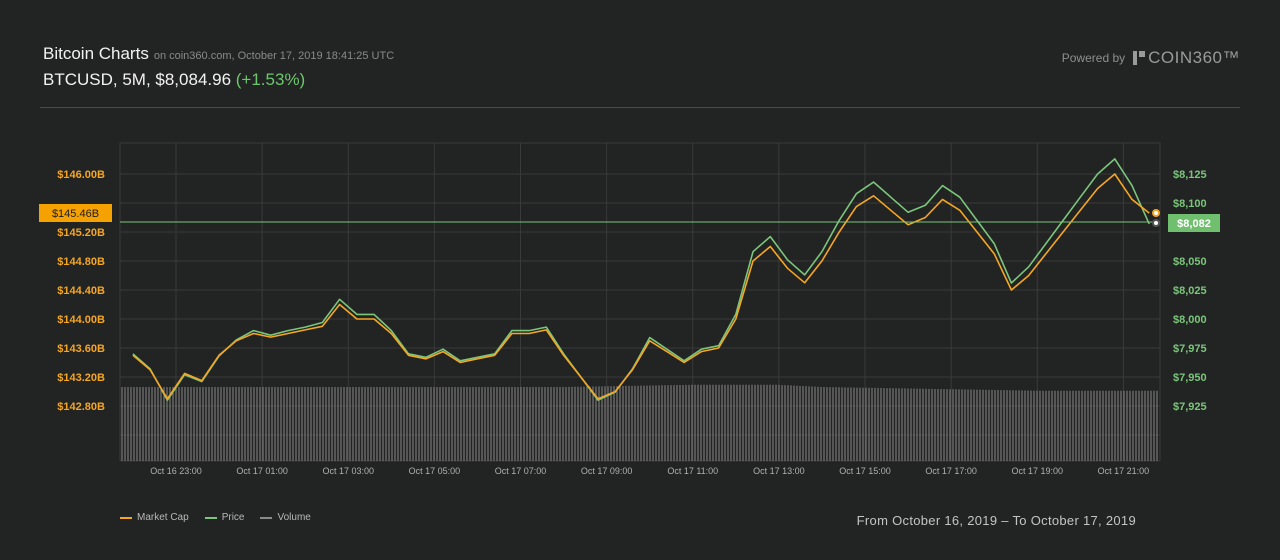  I want to click on x-tick-label: Oct 17 09:00, so click(607, 471).